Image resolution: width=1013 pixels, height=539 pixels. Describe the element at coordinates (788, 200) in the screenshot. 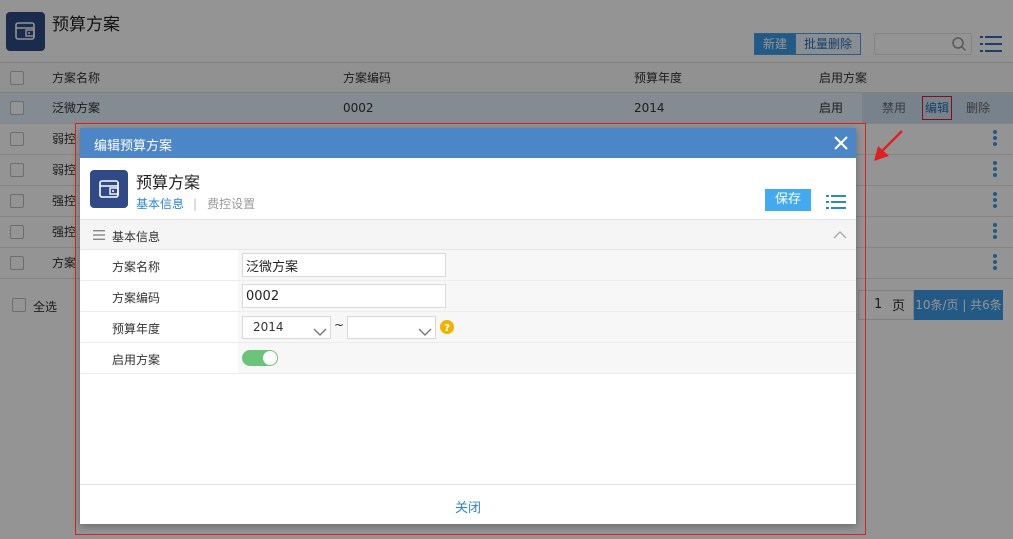

I see `save-button: 保存` at that location.